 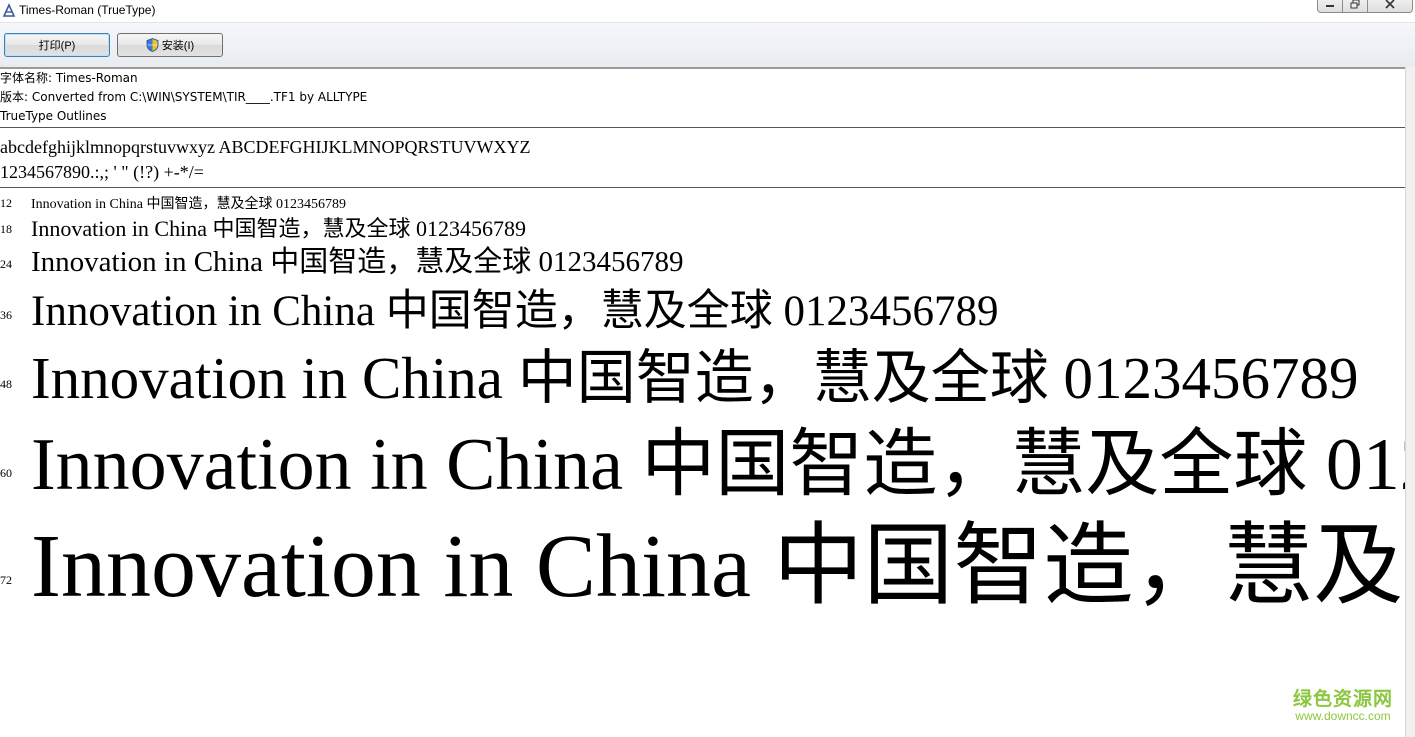 What do you see at coordinates (6, 203) in the screenshot?
I see `size-label: 12` at bounding box center [6, 203].